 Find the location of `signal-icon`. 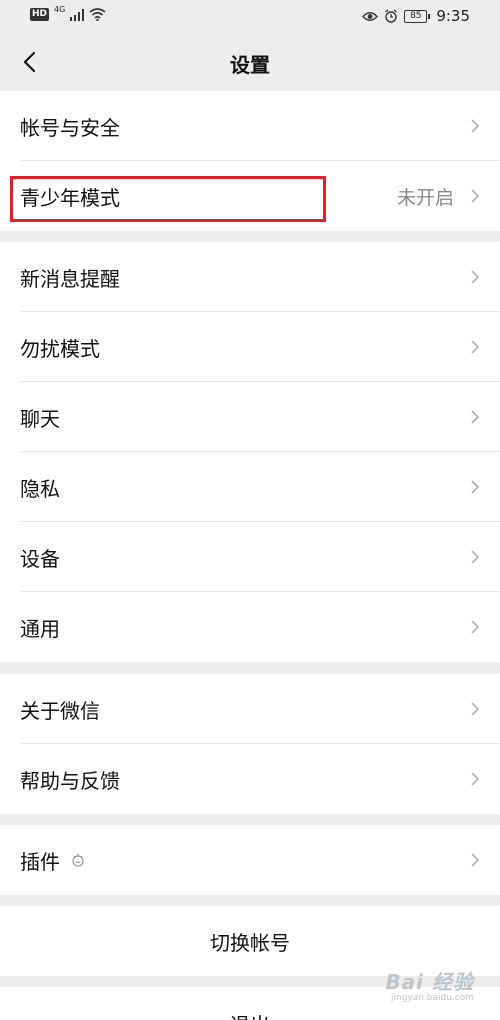

signal-icon is located at coordinates (77, 14).